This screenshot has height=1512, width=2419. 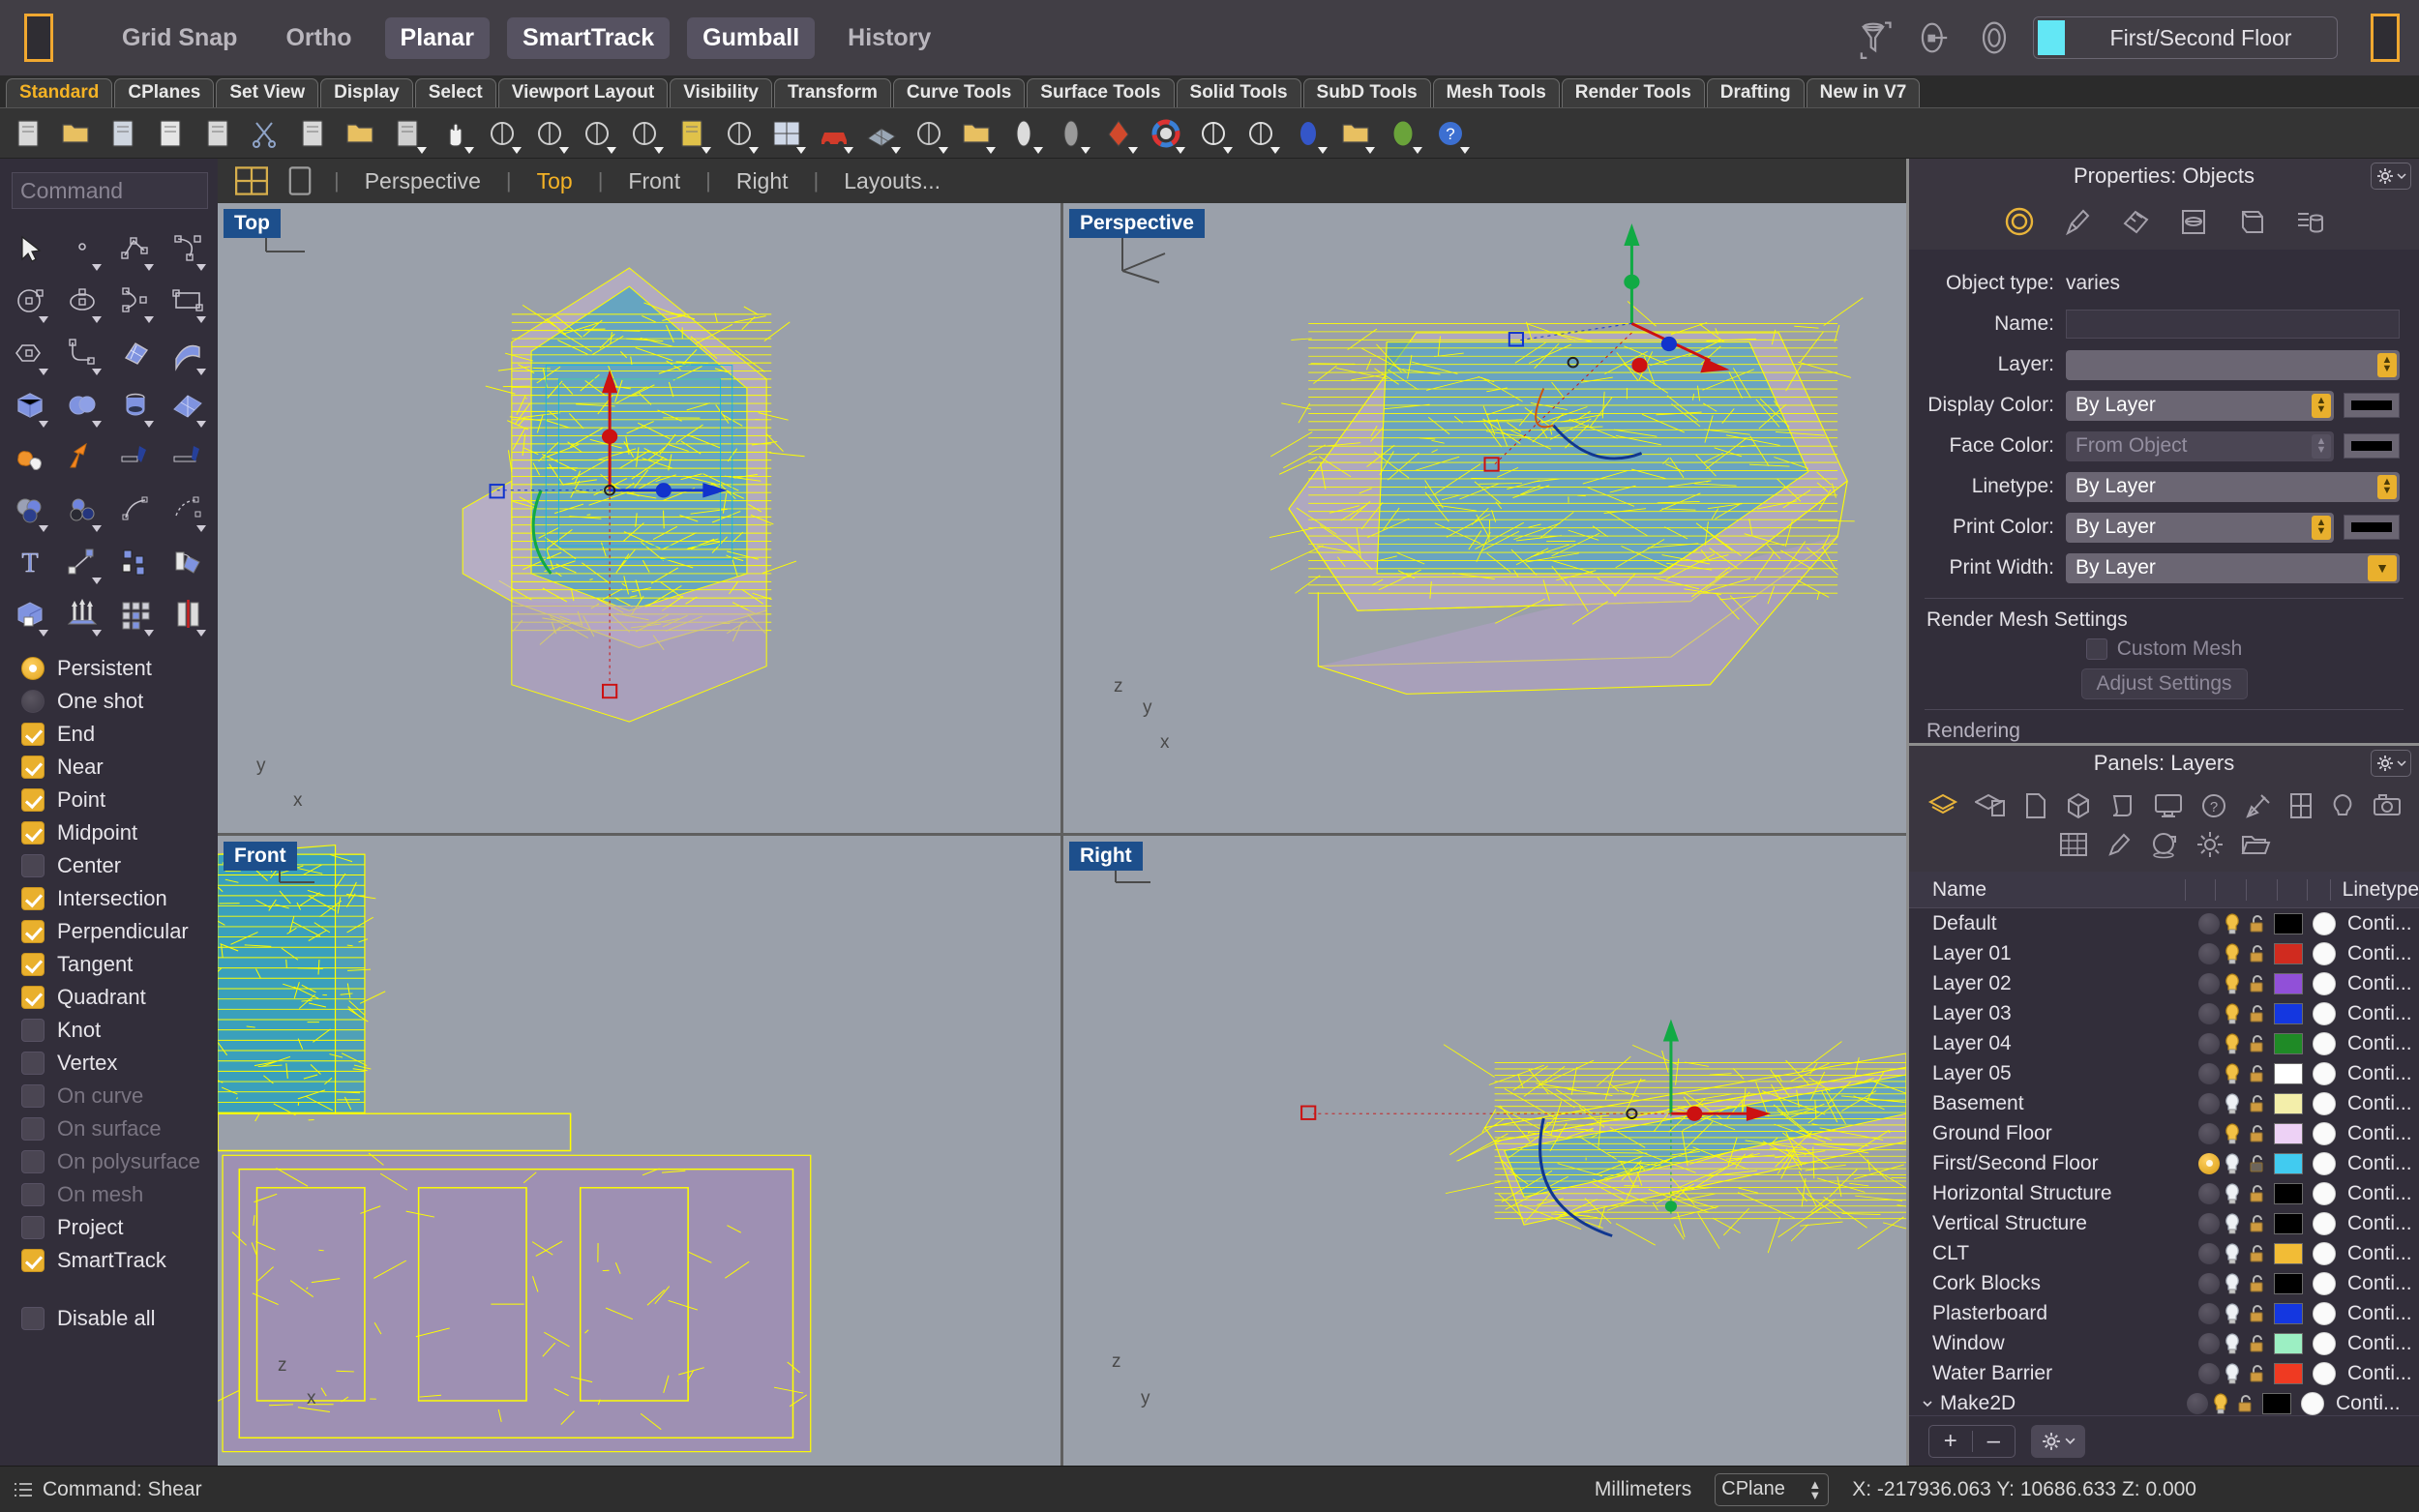 I want to click on open-folder-icon, so click(x=76, y=133).